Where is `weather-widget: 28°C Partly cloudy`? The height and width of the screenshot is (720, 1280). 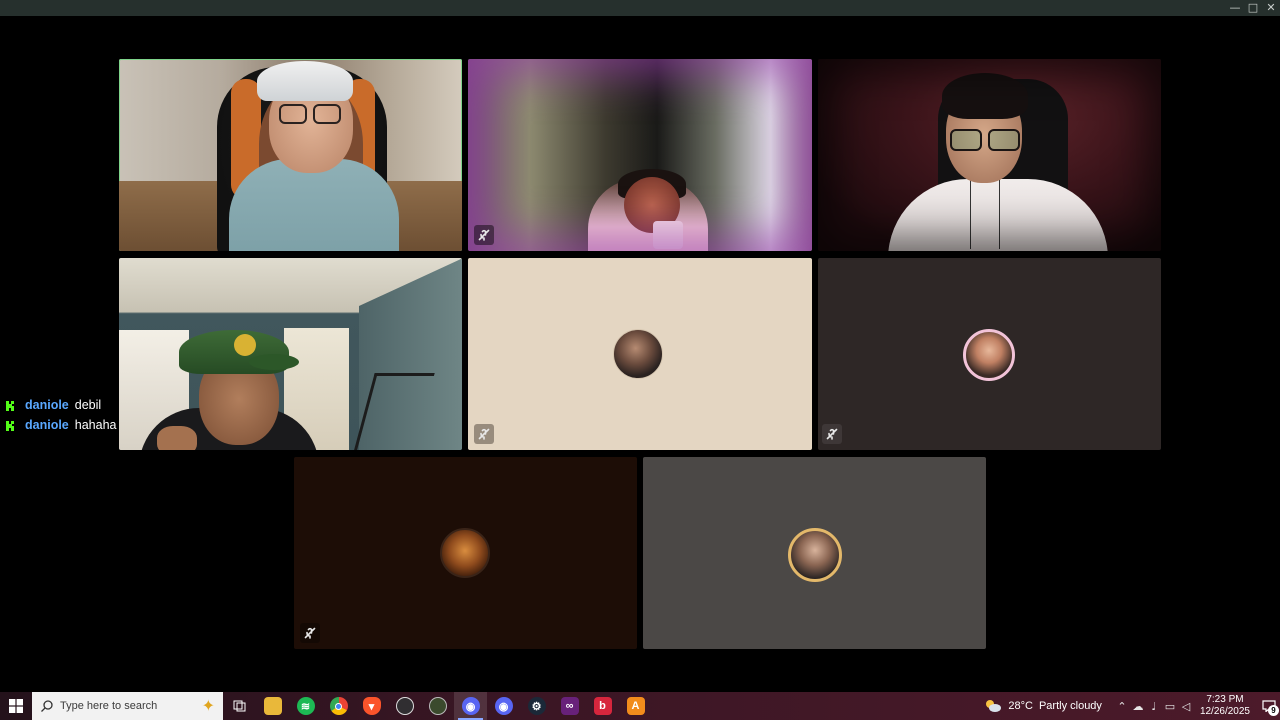 weather-widget: 28°C Partly cloudy is located at coordinates (1043, 706).